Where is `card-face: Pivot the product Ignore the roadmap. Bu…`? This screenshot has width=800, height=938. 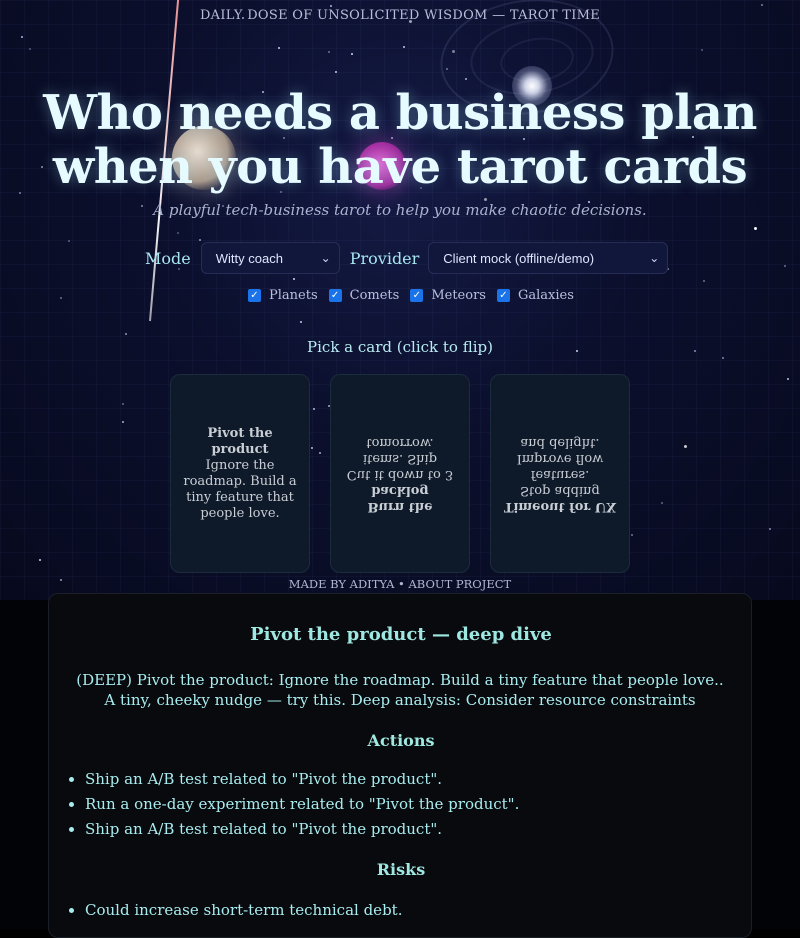 card-face: Pivot the product Ignore the roadmap. Bu… is located at coordinates (240, 474).